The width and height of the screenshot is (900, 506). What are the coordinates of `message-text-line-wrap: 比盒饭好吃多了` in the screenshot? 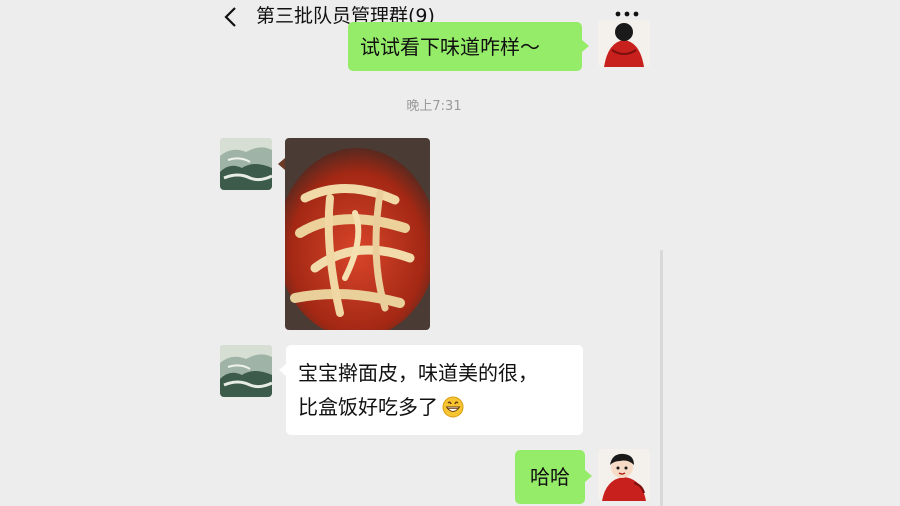 It's located at (434, 407).